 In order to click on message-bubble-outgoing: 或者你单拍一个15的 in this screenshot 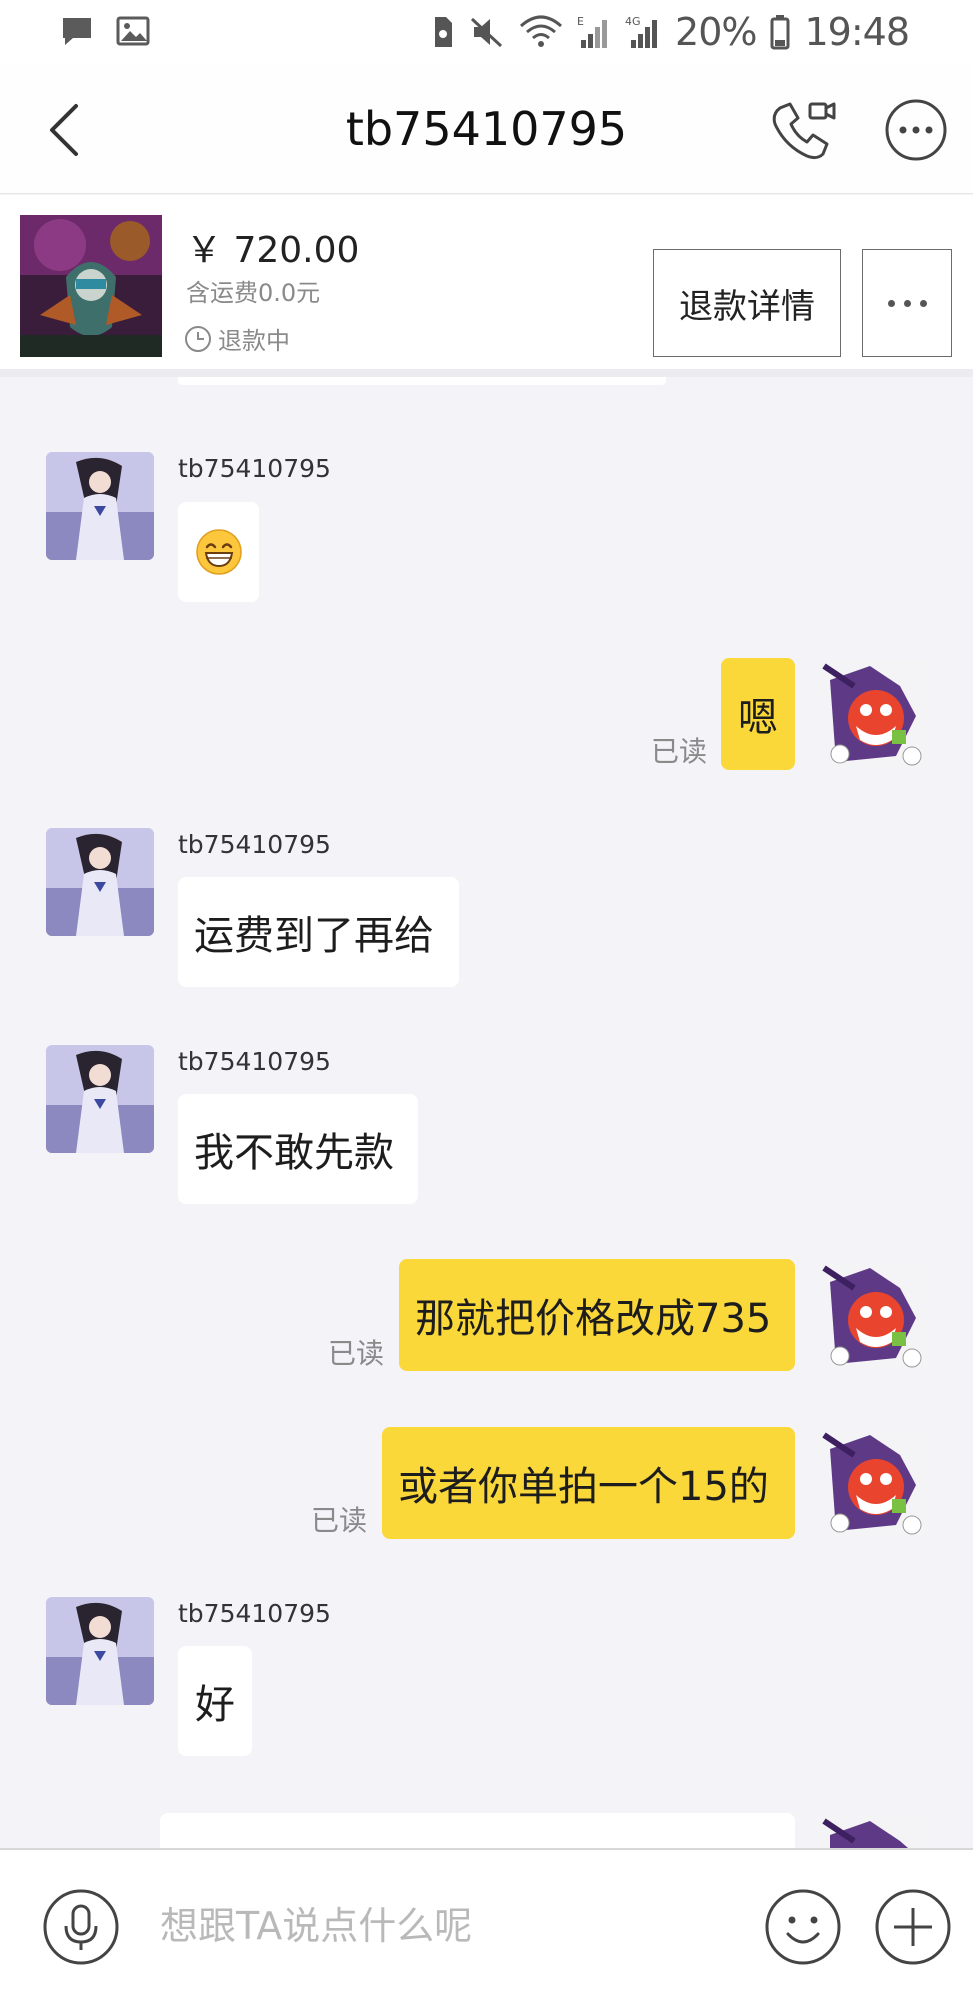, I will do `click(588, 1483)`.